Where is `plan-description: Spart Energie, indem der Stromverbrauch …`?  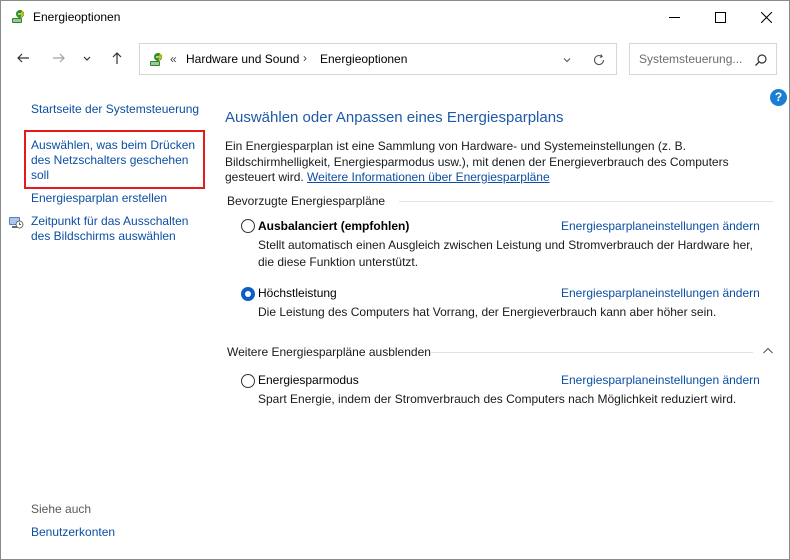 plan-description: Spart Energie, indem der Stromverbrauch … is located at coordinates (497, 399).